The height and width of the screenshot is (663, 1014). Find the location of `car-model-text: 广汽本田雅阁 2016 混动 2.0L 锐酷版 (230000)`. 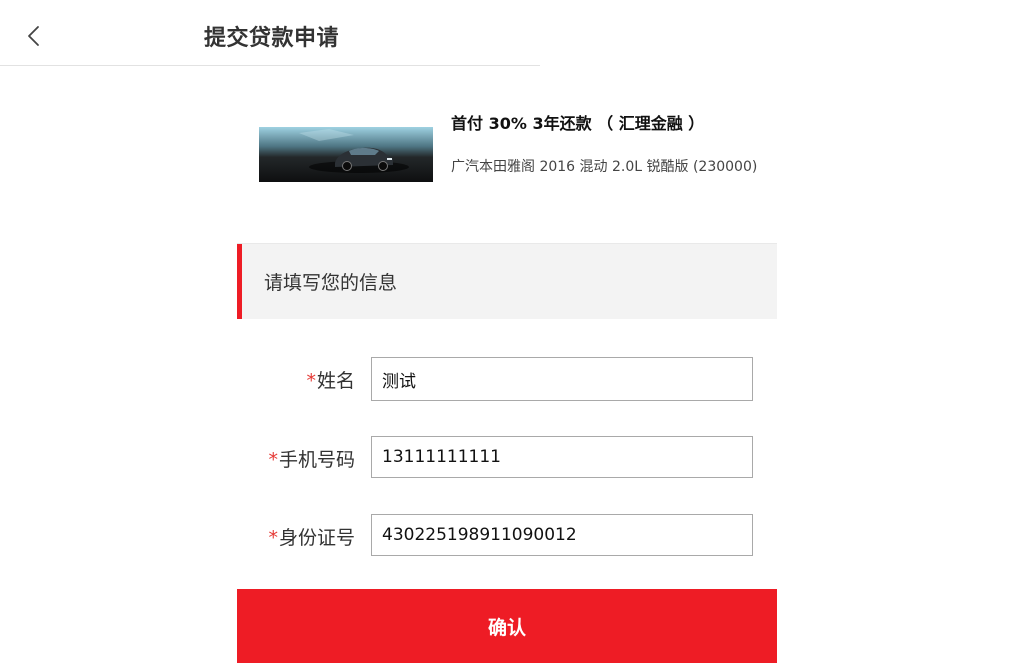

car-model-text: 广汽本田雅阁 2016 混动 2.0L 锐酷版 (230000) is located at coordinates (604, 167).